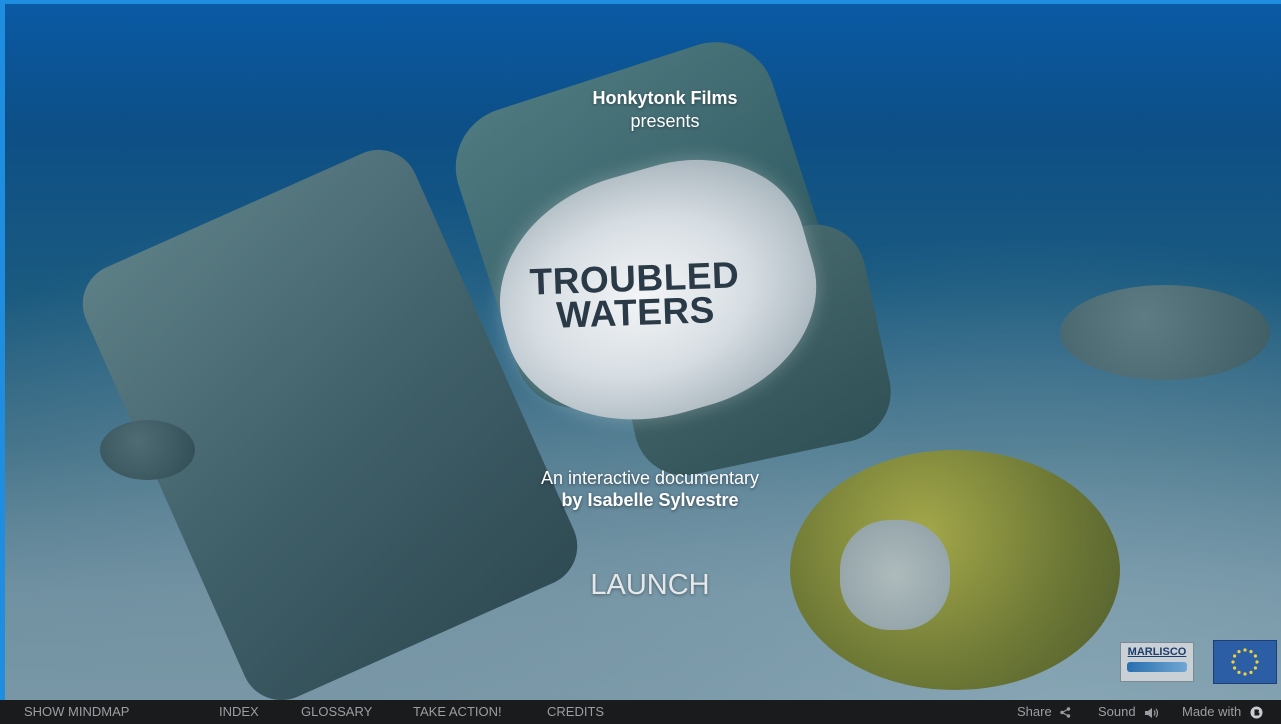 The image size is (1281, 724). Describe the element at coordinates (1256, 712) in the screenshot. I see `brand-icon` at that location.